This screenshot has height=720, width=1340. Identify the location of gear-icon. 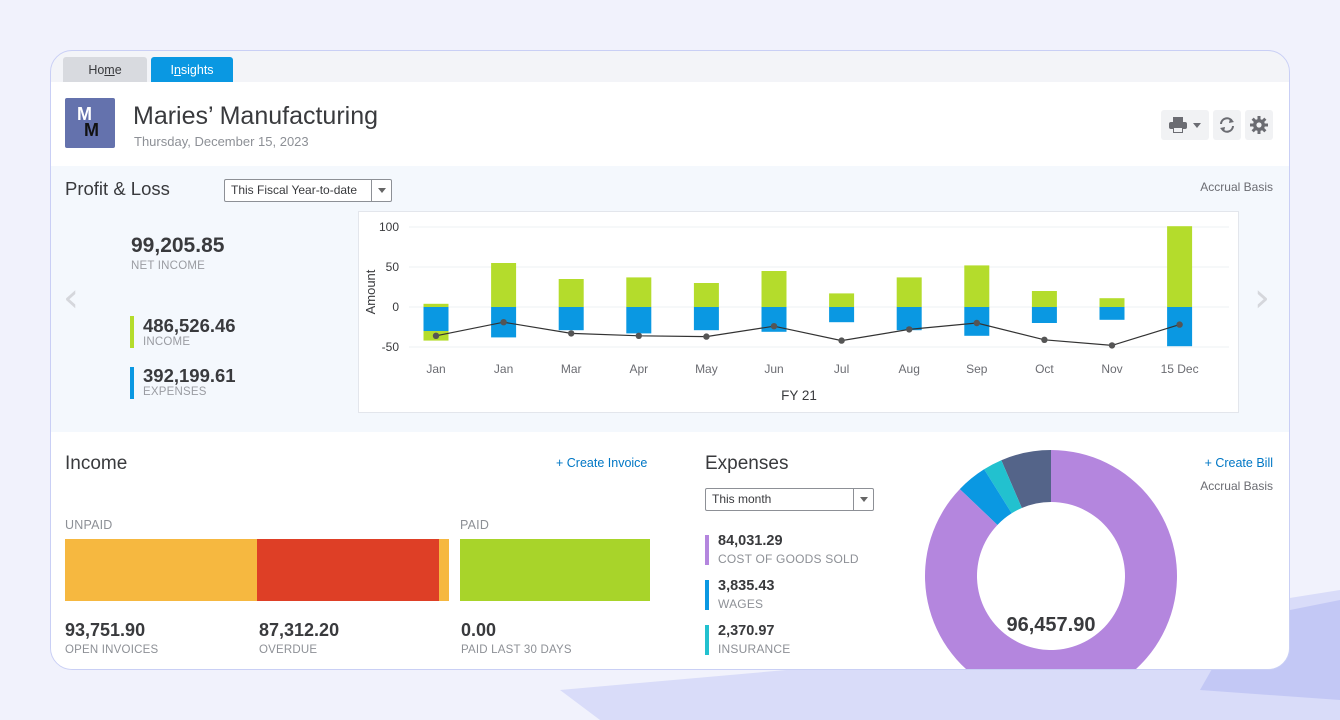
(1259, 125).